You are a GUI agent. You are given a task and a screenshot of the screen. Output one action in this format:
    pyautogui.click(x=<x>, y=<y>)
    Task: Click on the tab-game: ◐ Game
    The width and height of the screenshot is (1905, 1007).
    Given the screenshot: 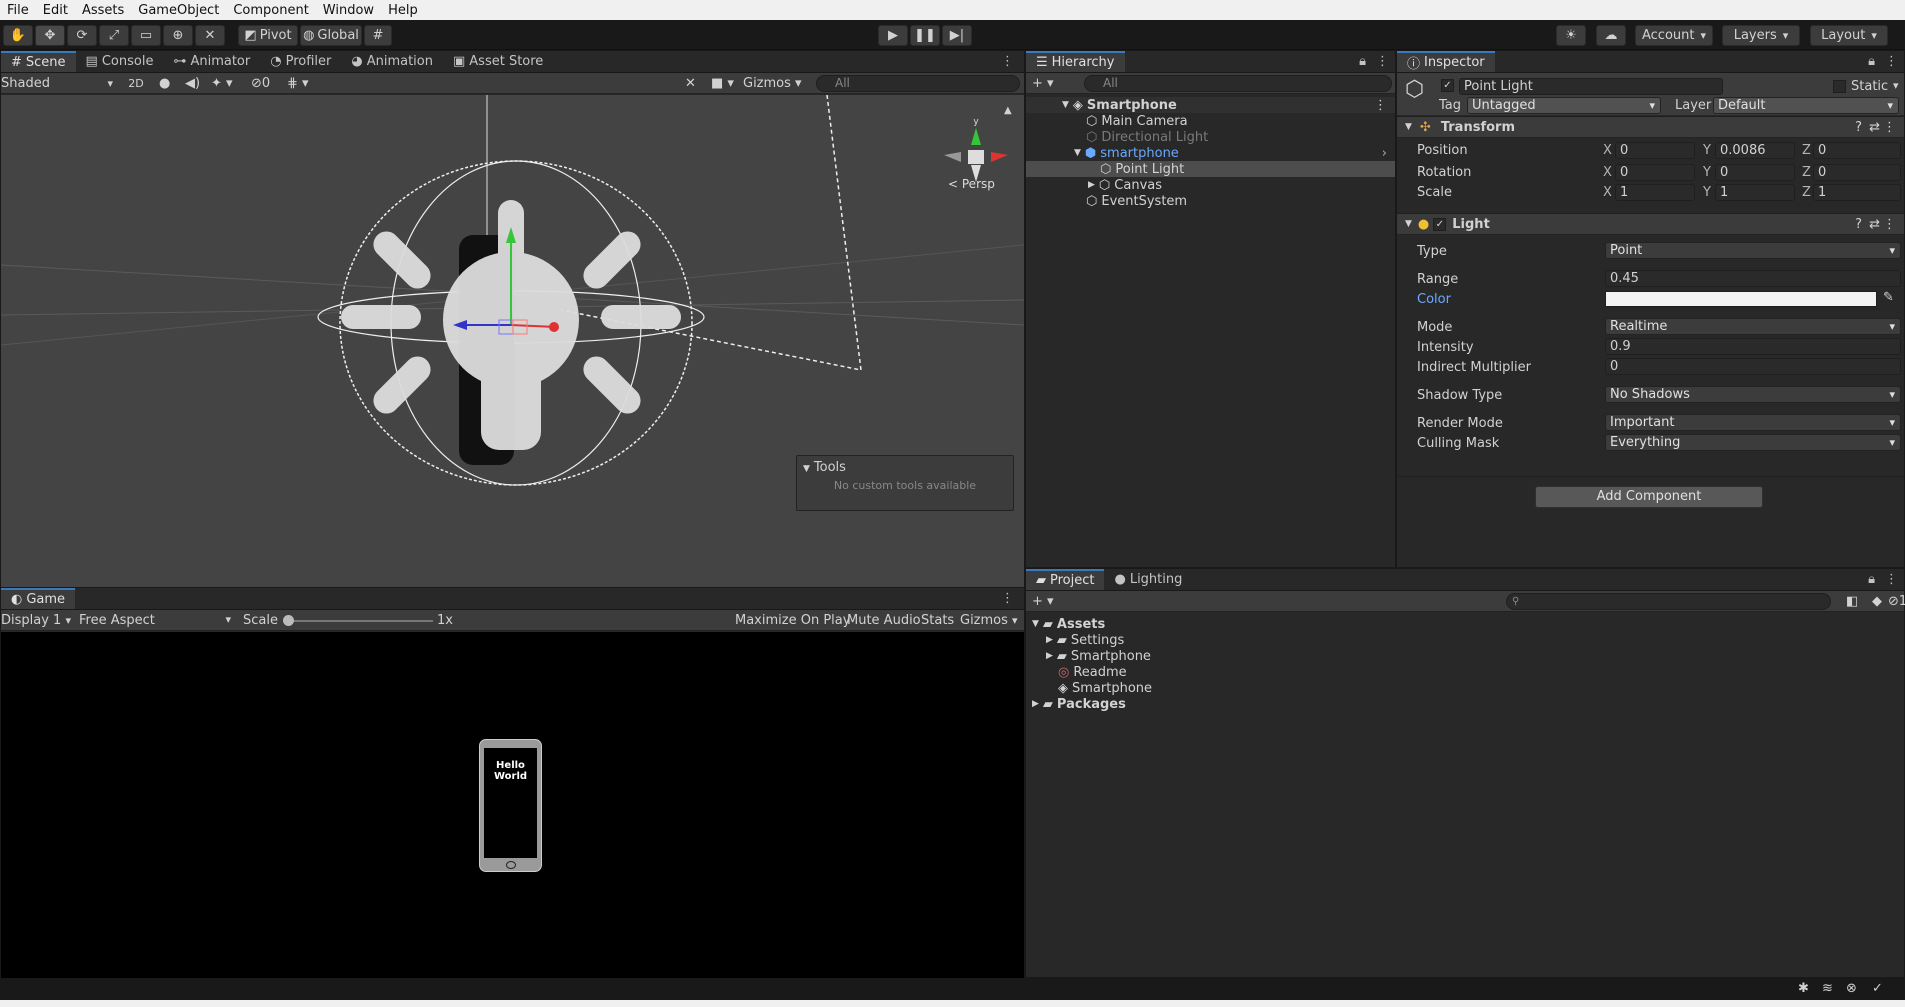 What is the action you would take?
    pyautogui.click(x=38, y=598)
    